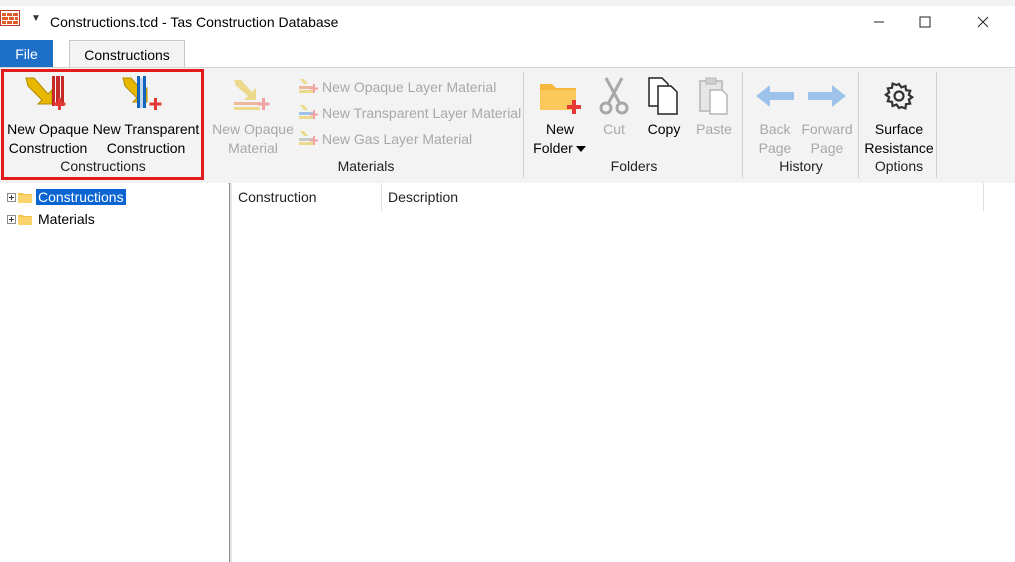  What do you see at coordinates (664, 96) in the screenshot?
I see `copy-icon` at bounding box center [664, 96].